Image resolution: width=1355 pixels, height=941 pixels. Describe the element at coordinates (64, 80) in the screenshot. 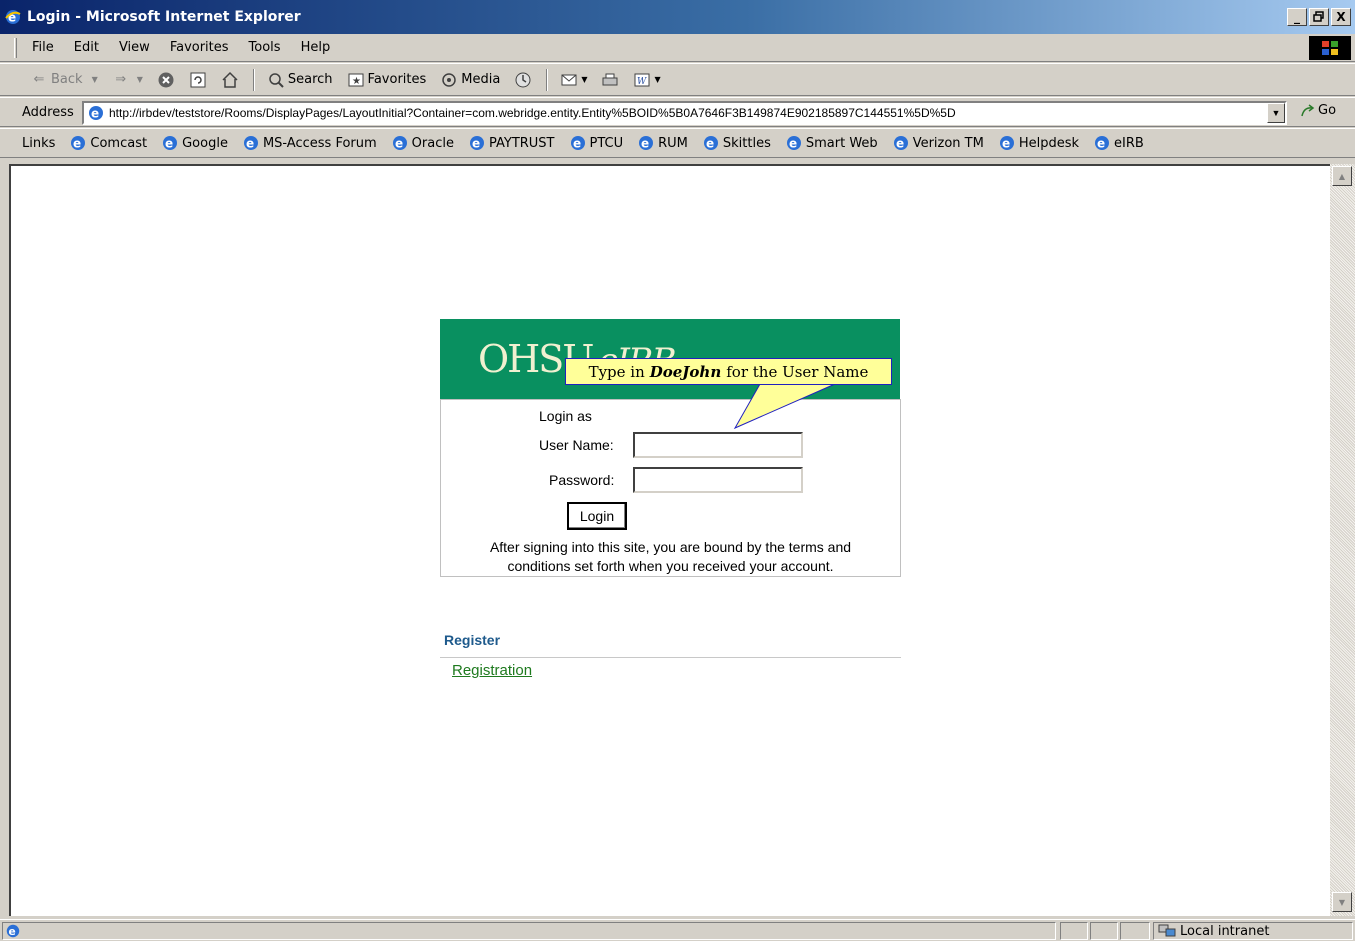

I see `back-button: ⇐ Back ▼` at that location.